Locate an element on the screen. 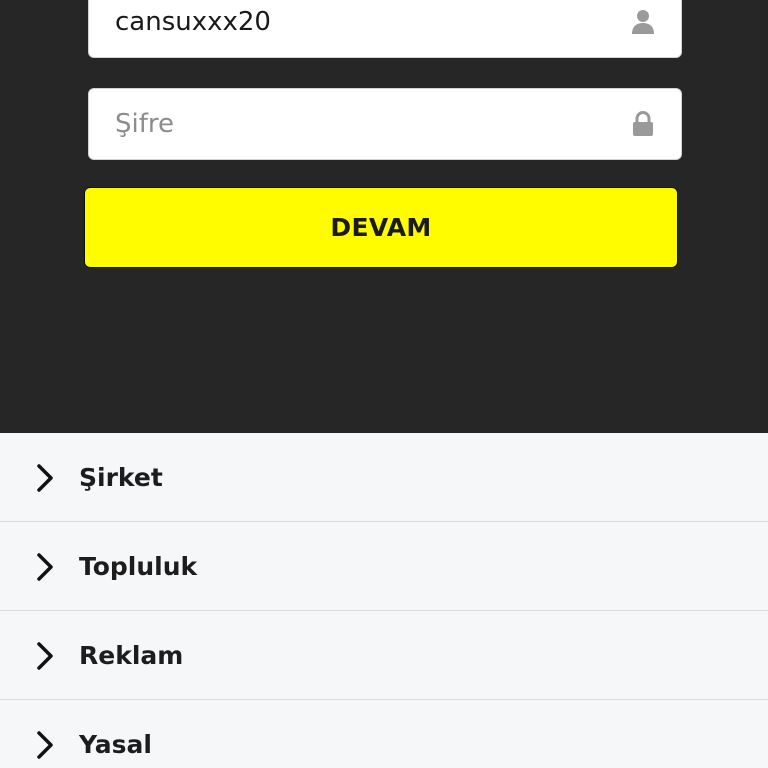 This screenshot has height=768, width=768. menu-item-label: Topluluk is located at coordinates (138, 566).